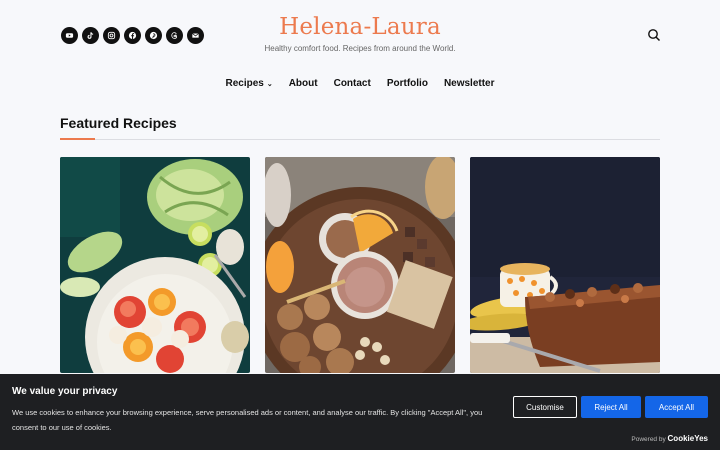  I want to click on nav-item-label: Portfolio, so click(407, 83).